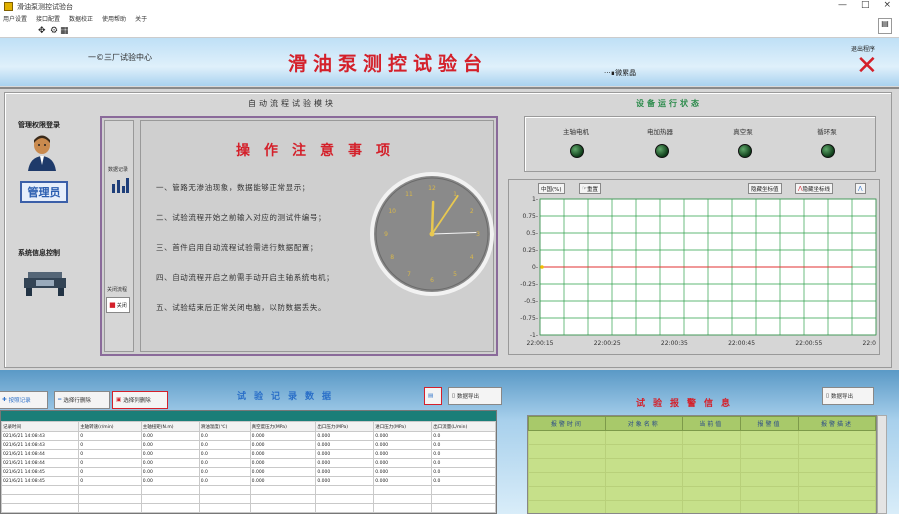 The height and width of the screenshot is (514, 899). I want to click on equipment-label-vacuum: 真空泵, so click(743, 132).